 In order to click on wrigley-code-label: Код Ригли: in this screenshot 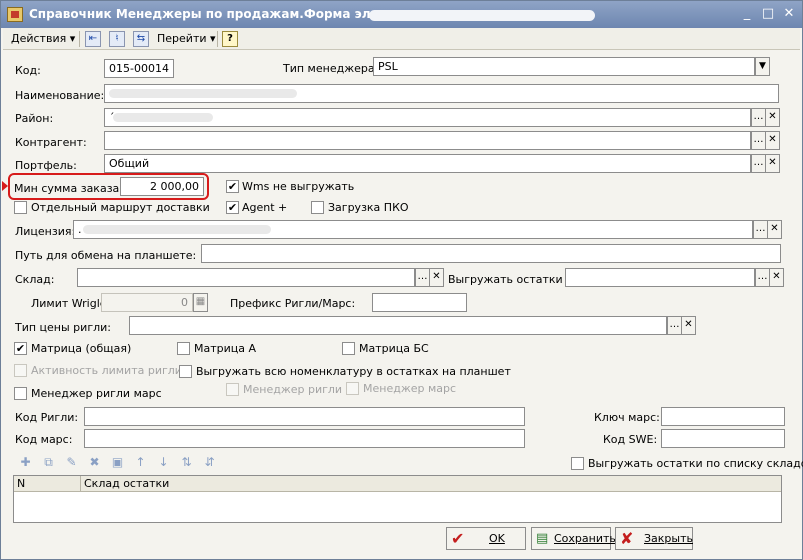, I will do `click(47, 417)`.